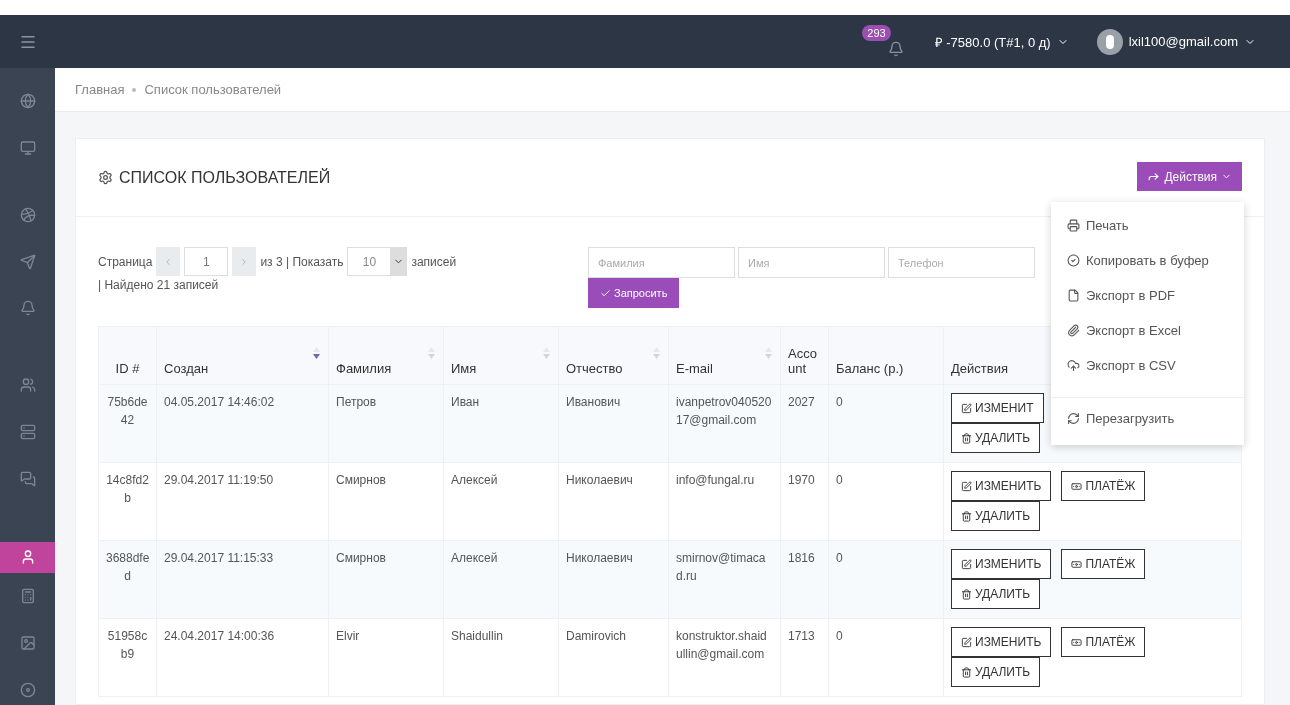 Image resolution: width=1290 pixels, height=705 pixels. What do you see at coordinates (27, 385) in the screenshot?
I see `people-icon` at bounding box center [27, 385].